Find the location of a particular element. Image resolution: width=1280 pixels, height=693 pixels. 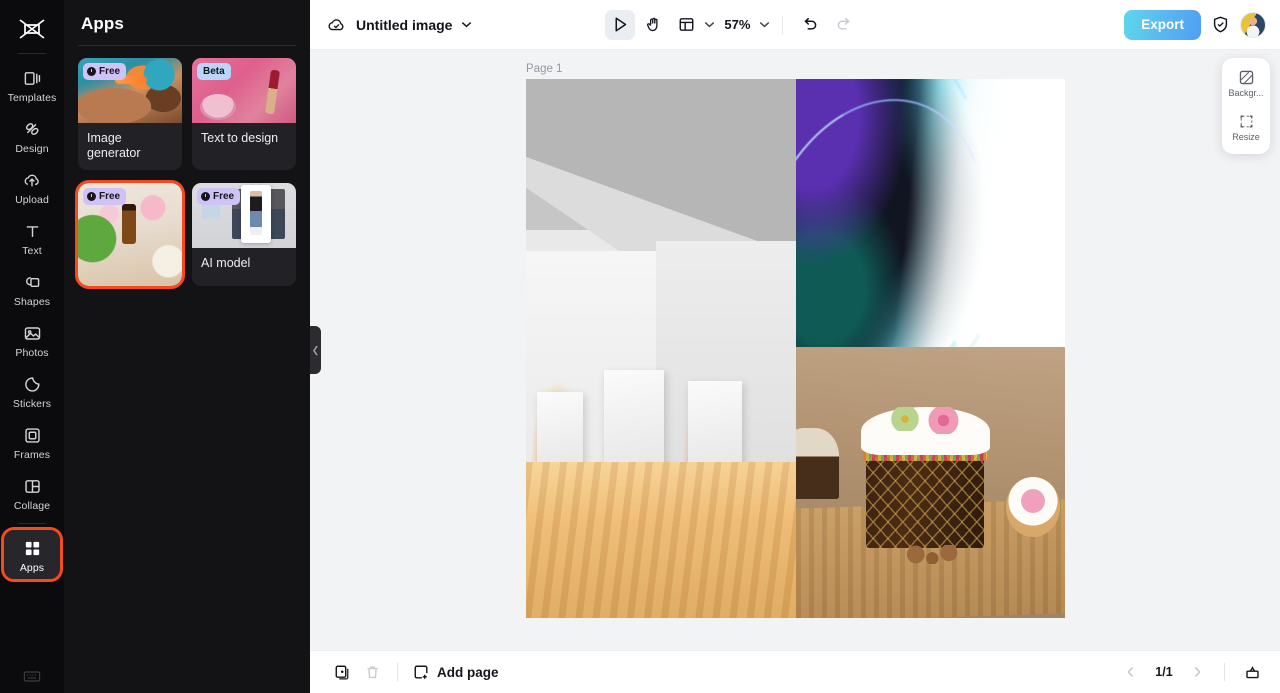

add-page-button: Add page is located at coordinates (456, 672).